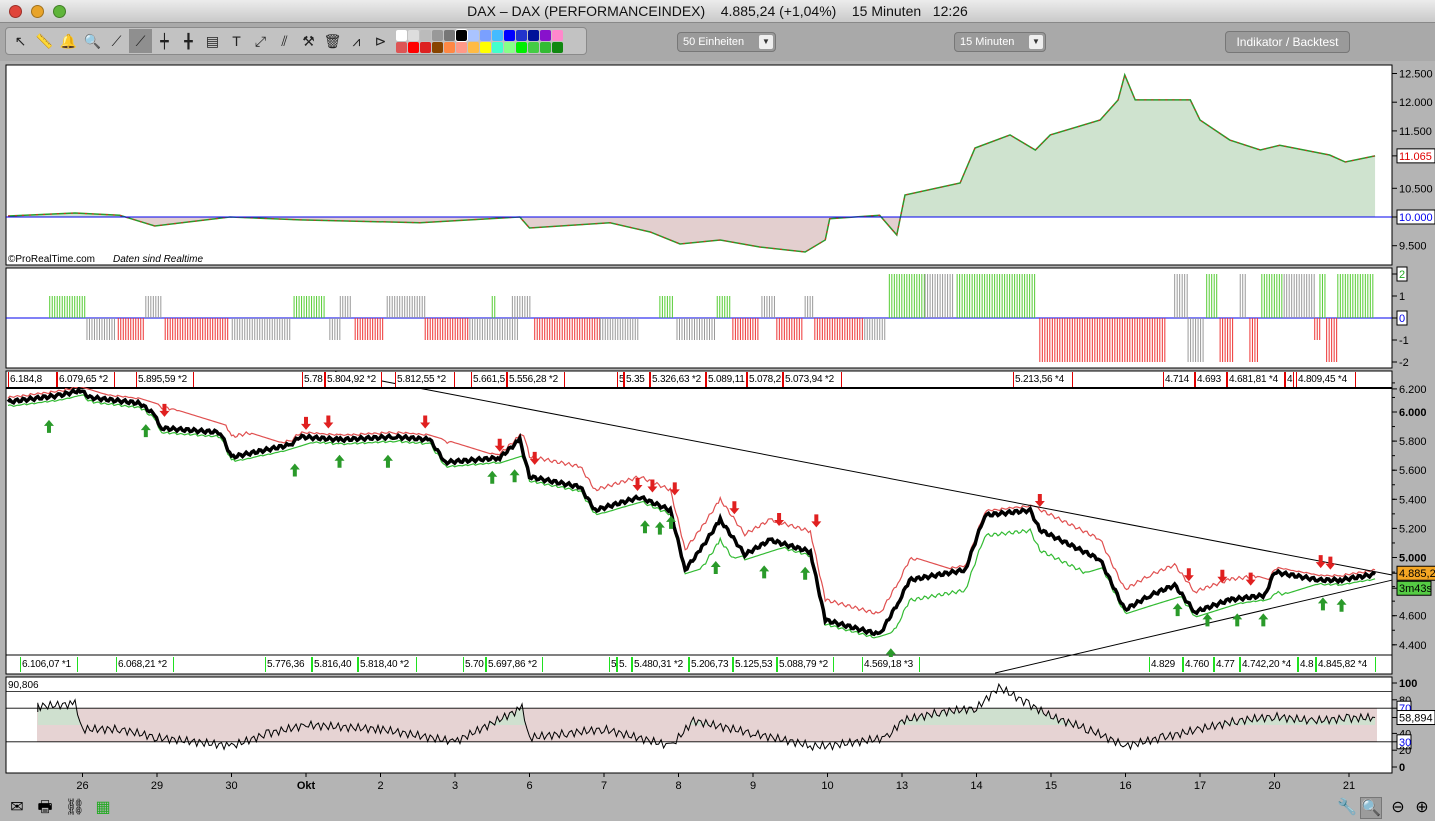 The width and height of the screenshot is (1435, 821). Describe the element at coordinates (678, 379) in the screenshot. I see `resistance-price-label: 5.326,63 *2` at that location.